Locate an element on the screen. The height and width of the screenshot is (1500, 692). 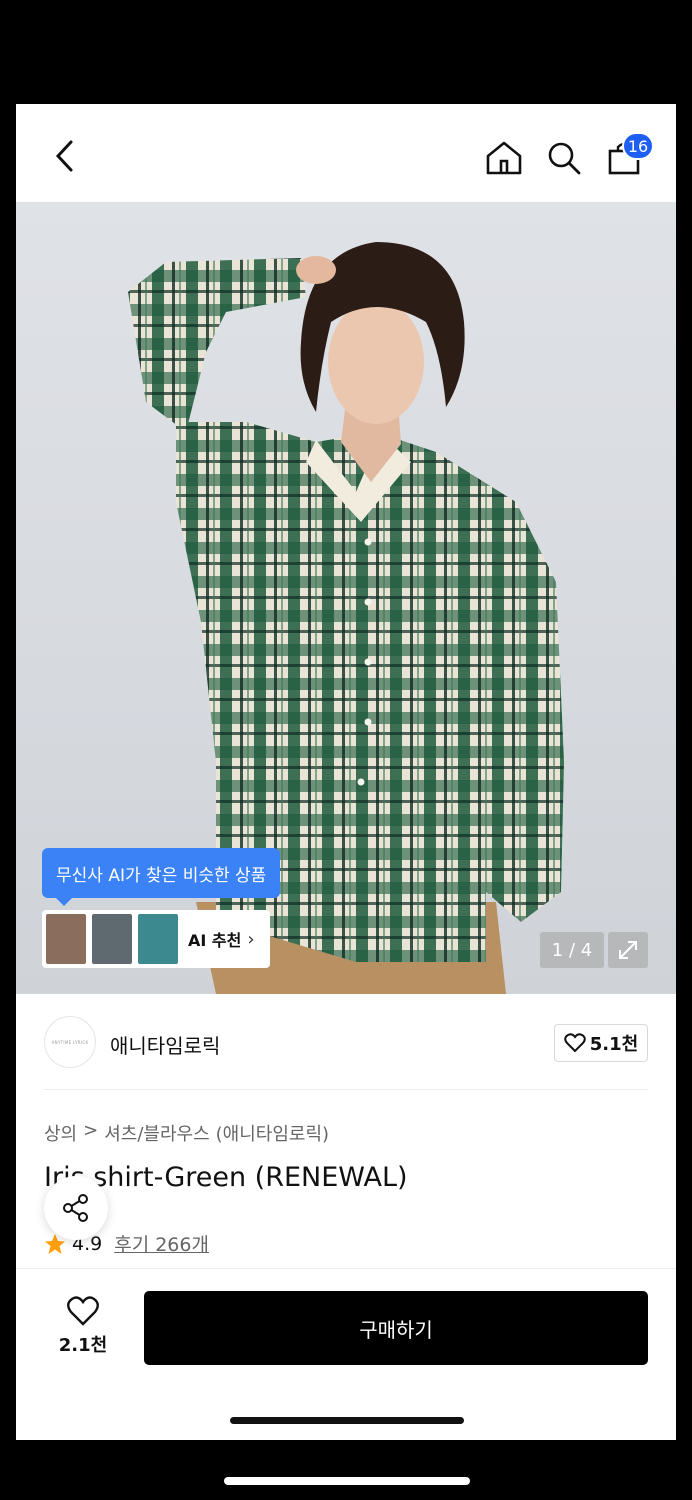
wishlist-button: 2.1천 is located at coordinates (83, 1330).